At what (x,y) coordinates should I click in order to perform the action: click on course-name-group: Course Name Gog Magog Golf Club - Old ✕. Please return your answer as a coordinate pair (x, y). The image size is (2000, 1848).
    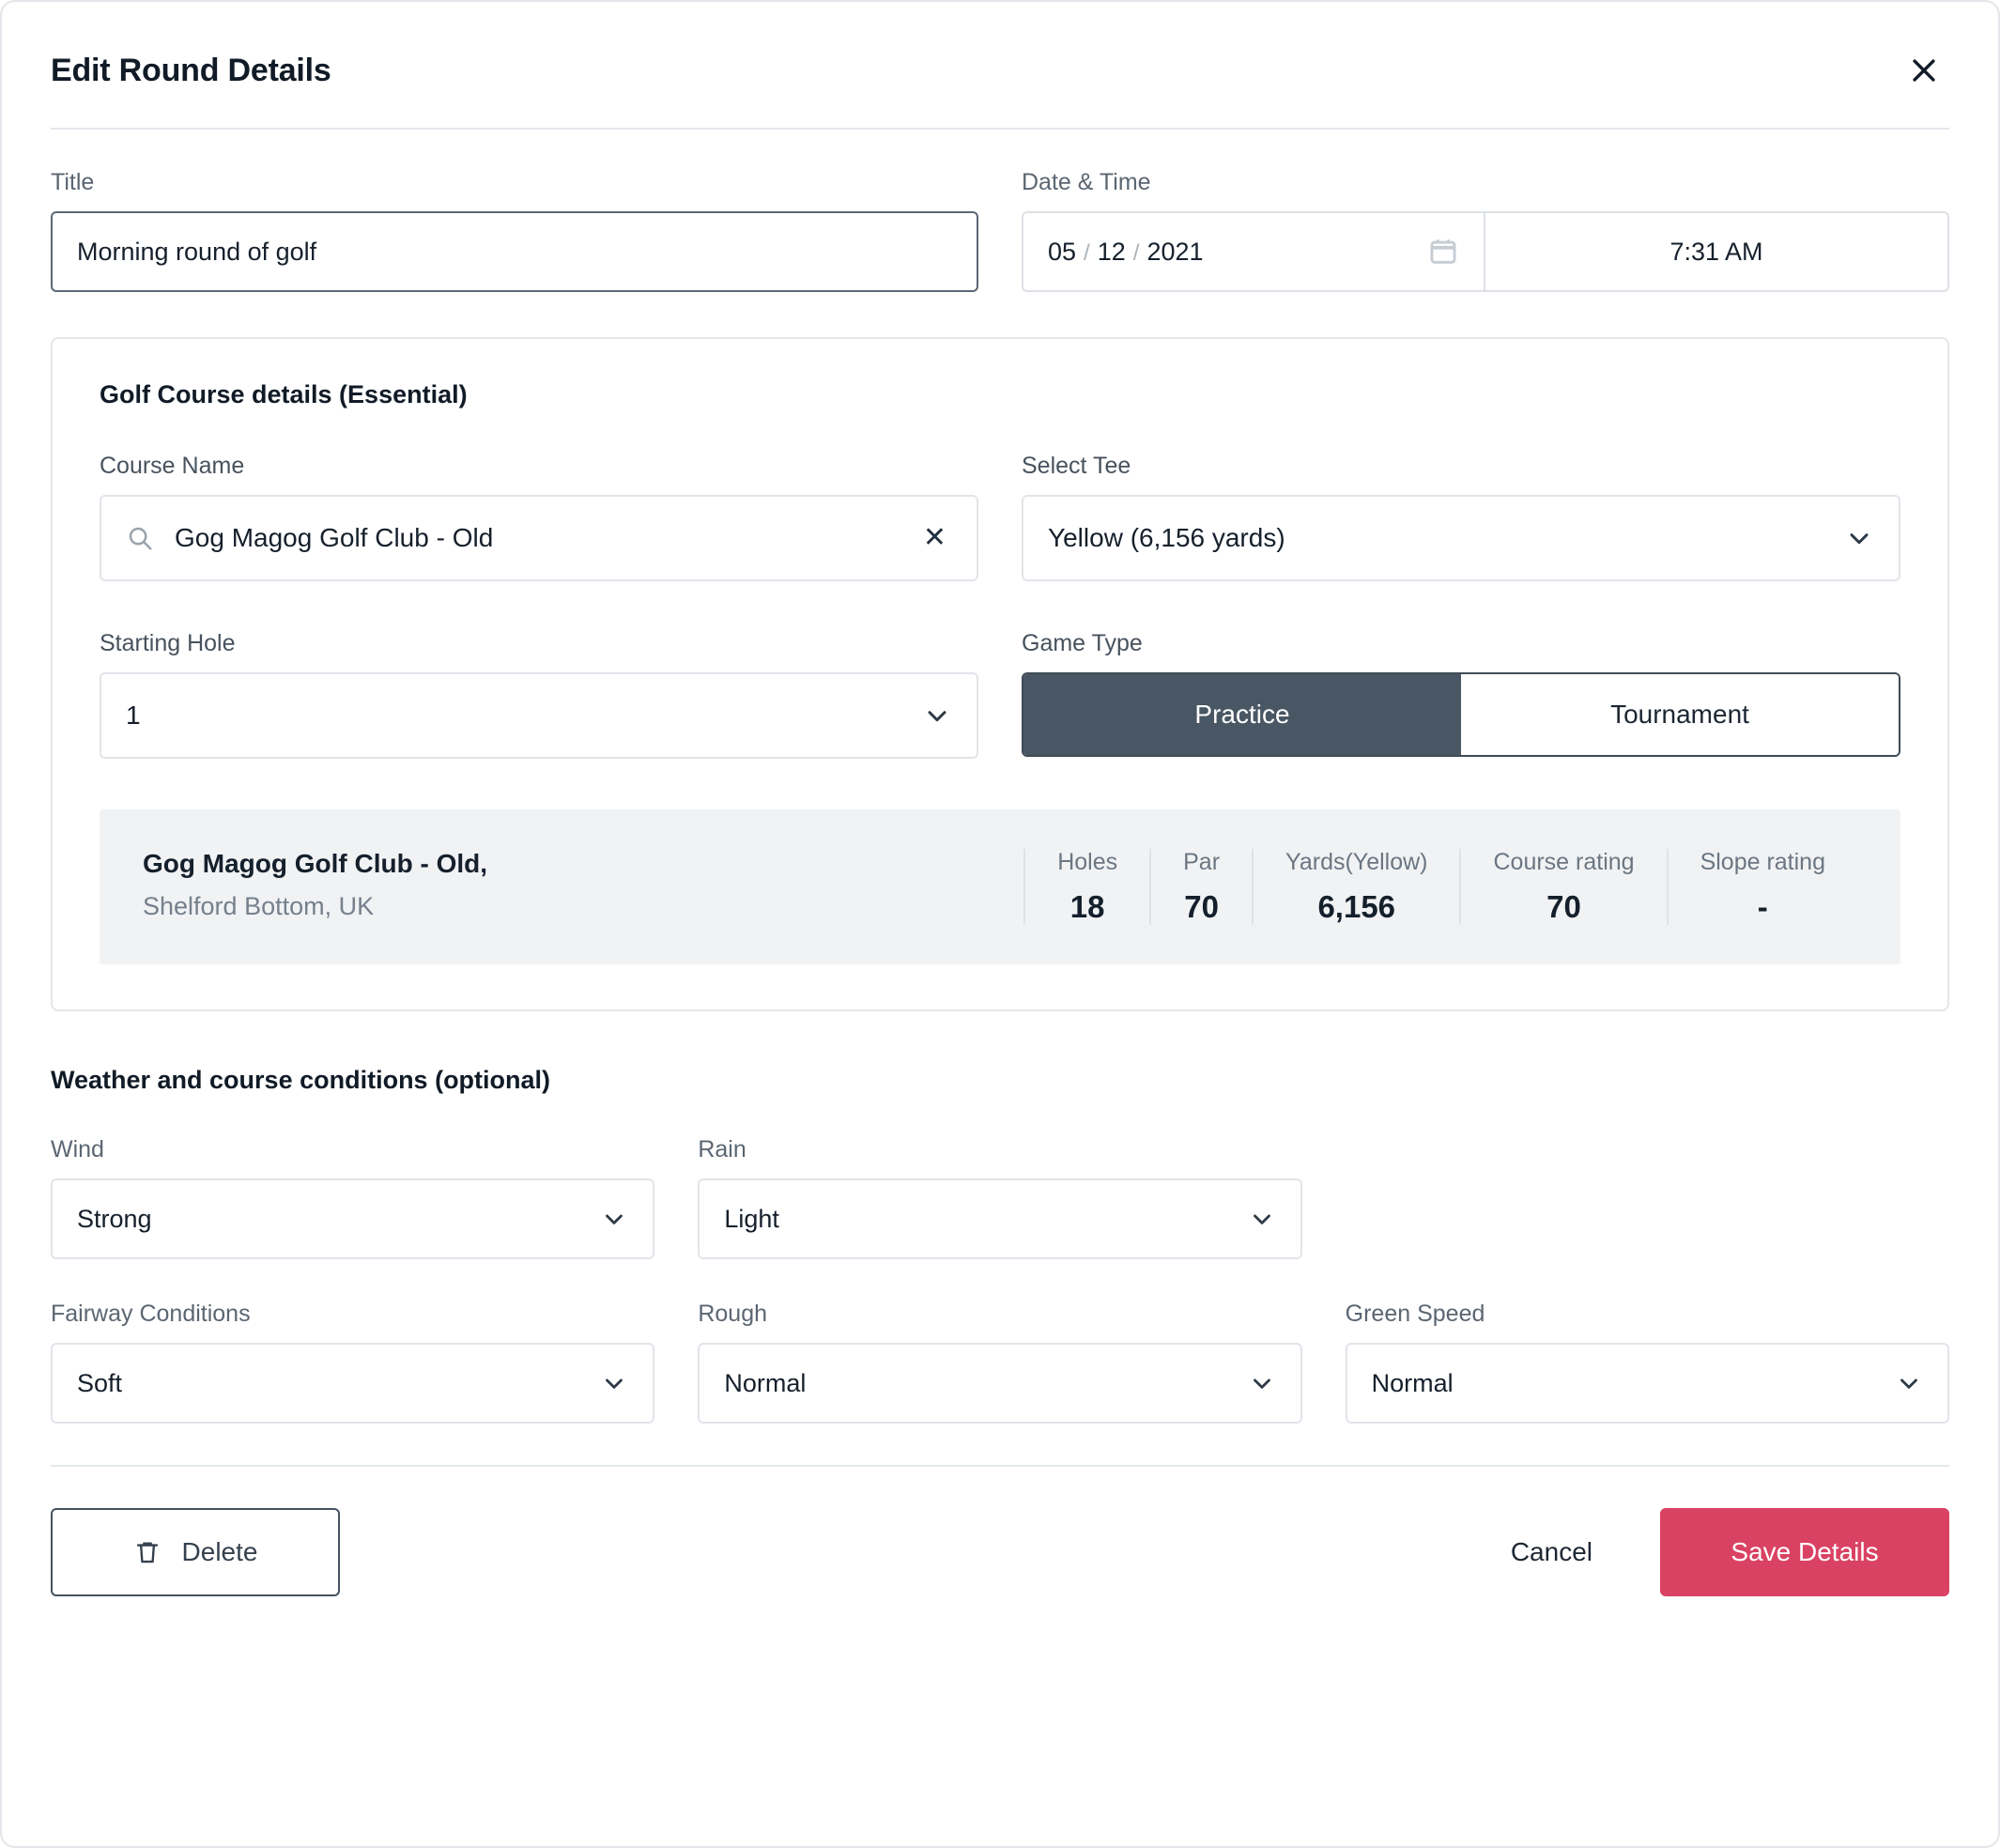
    Looking at the image, I should click on (539, 517).